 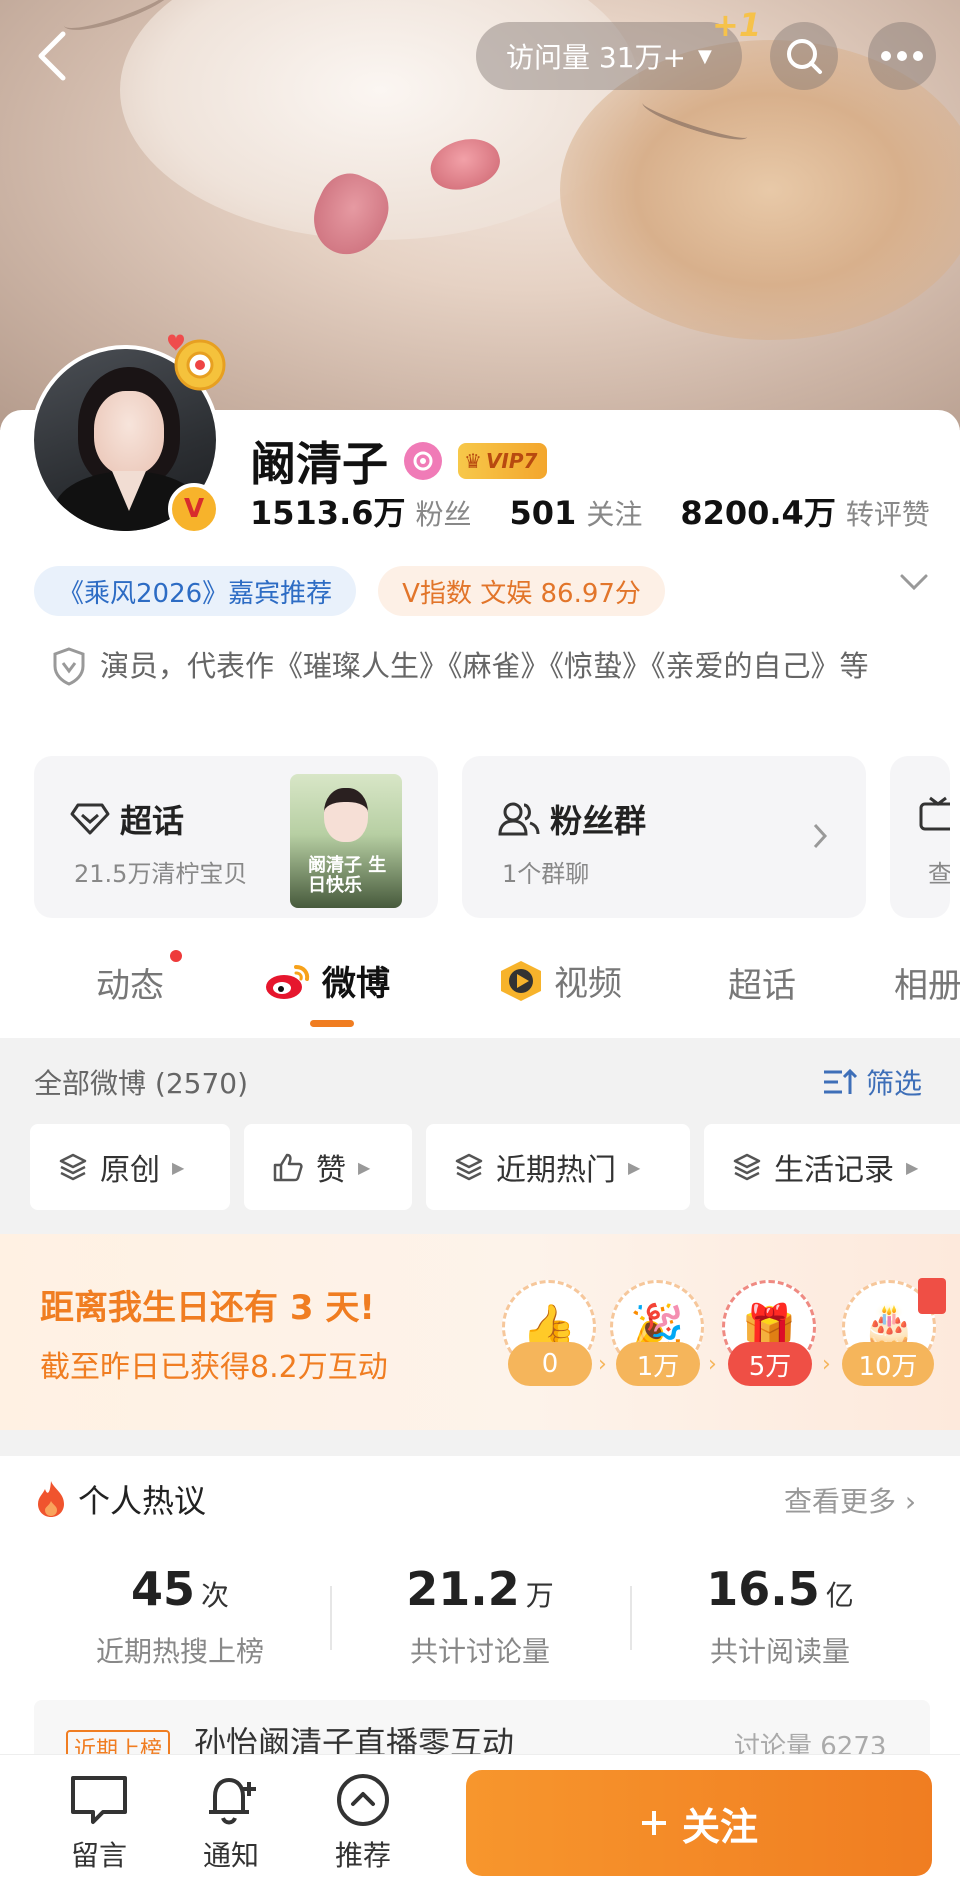 What do you see at coordinates (99, 1800) in the screenshot?
I see `comment-icon` at bounding box center [99, 1800].